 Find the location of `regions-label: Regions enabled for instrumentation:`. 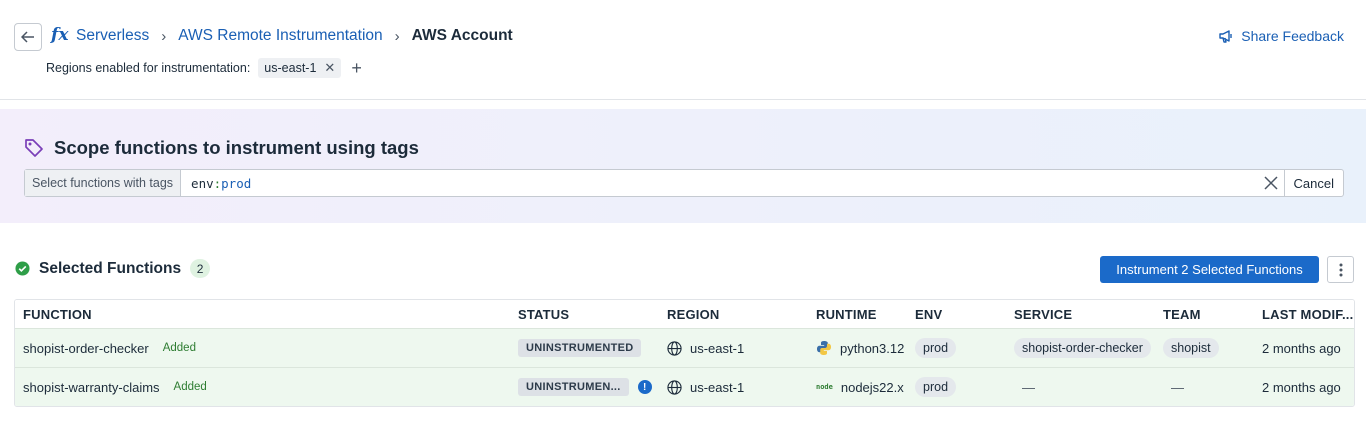

regions-label: Regions enabled for instrumentation: is located at coordinates (148, 68).